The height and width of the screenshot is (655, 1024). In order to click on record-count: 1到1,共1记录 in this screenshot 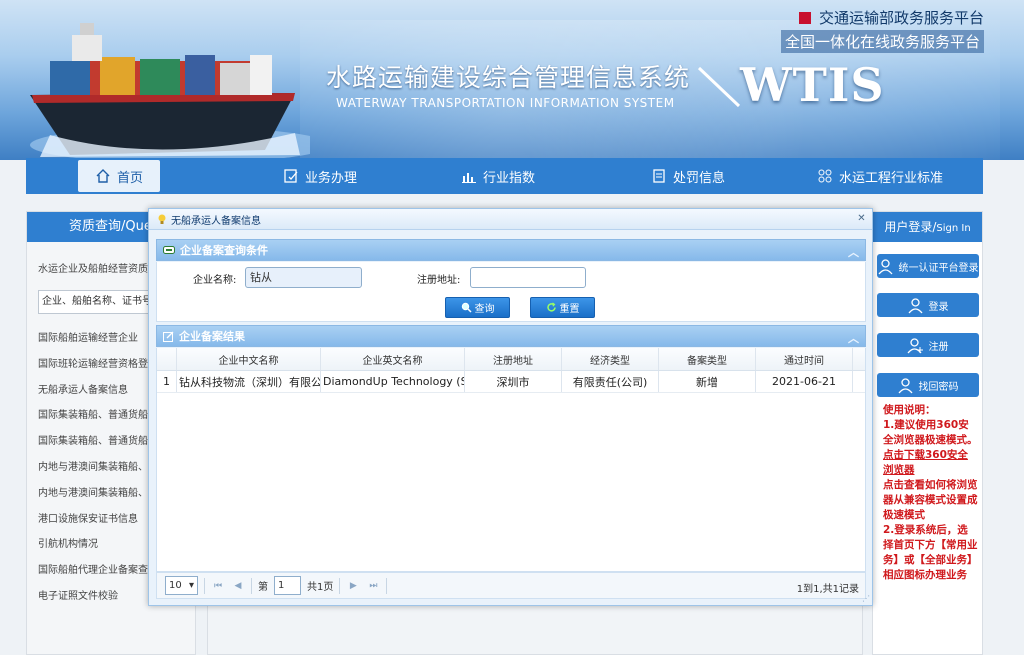, I will do `click(827, 589)`.